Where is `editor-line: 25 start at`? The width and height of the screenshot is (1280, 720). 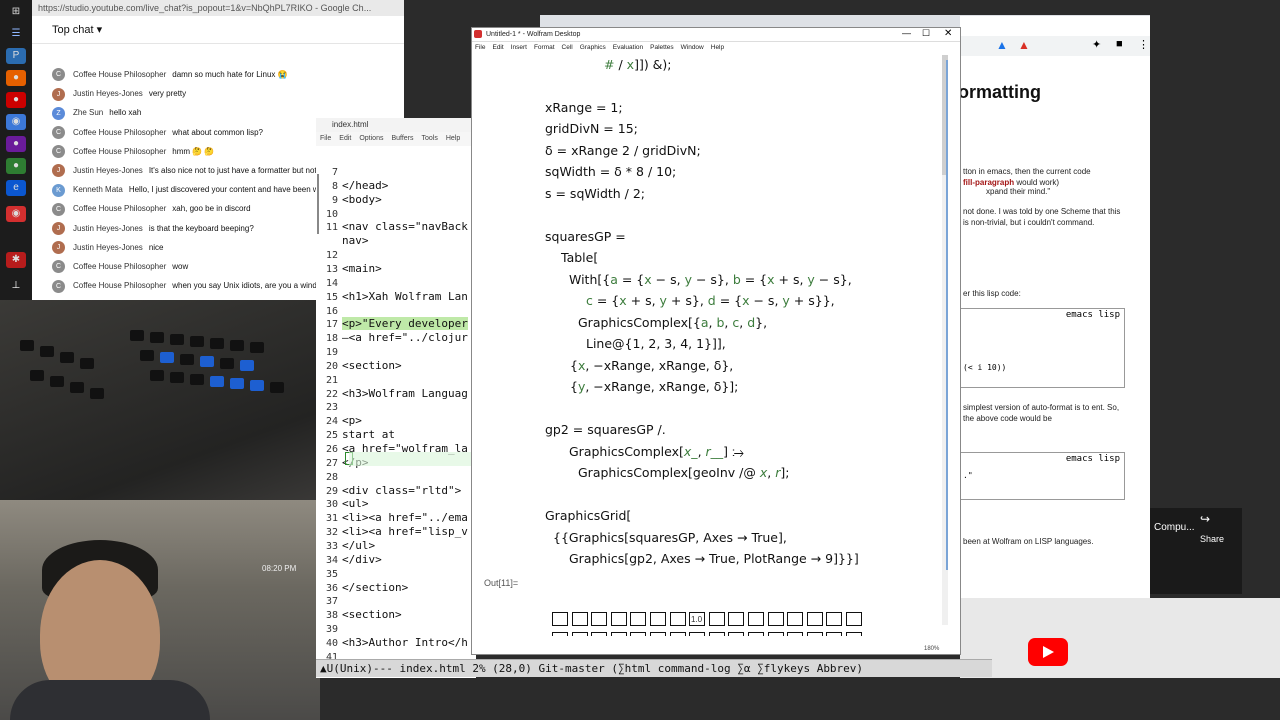 editor-line: 25 start at is located at coordinates (396, 435).